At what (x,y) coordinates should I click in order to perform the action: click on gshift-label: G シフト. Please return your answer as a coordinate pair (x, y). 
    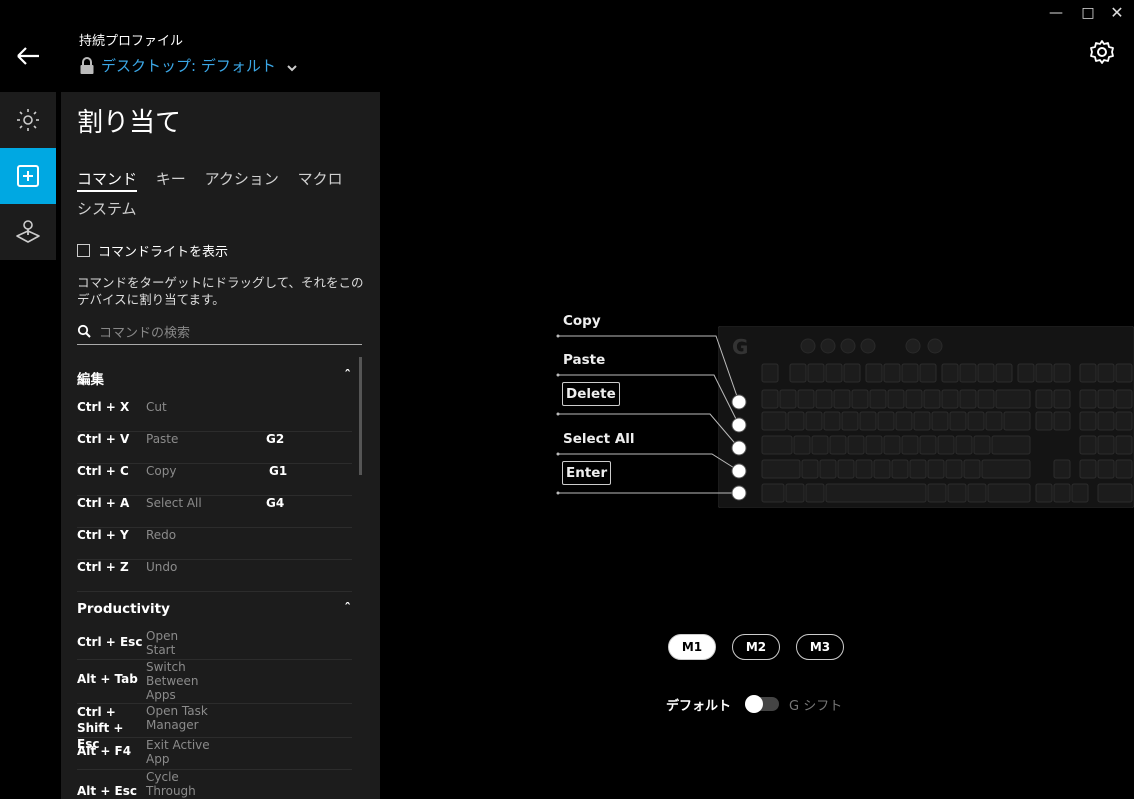
    Looking at the image, I should click on (816, 706).